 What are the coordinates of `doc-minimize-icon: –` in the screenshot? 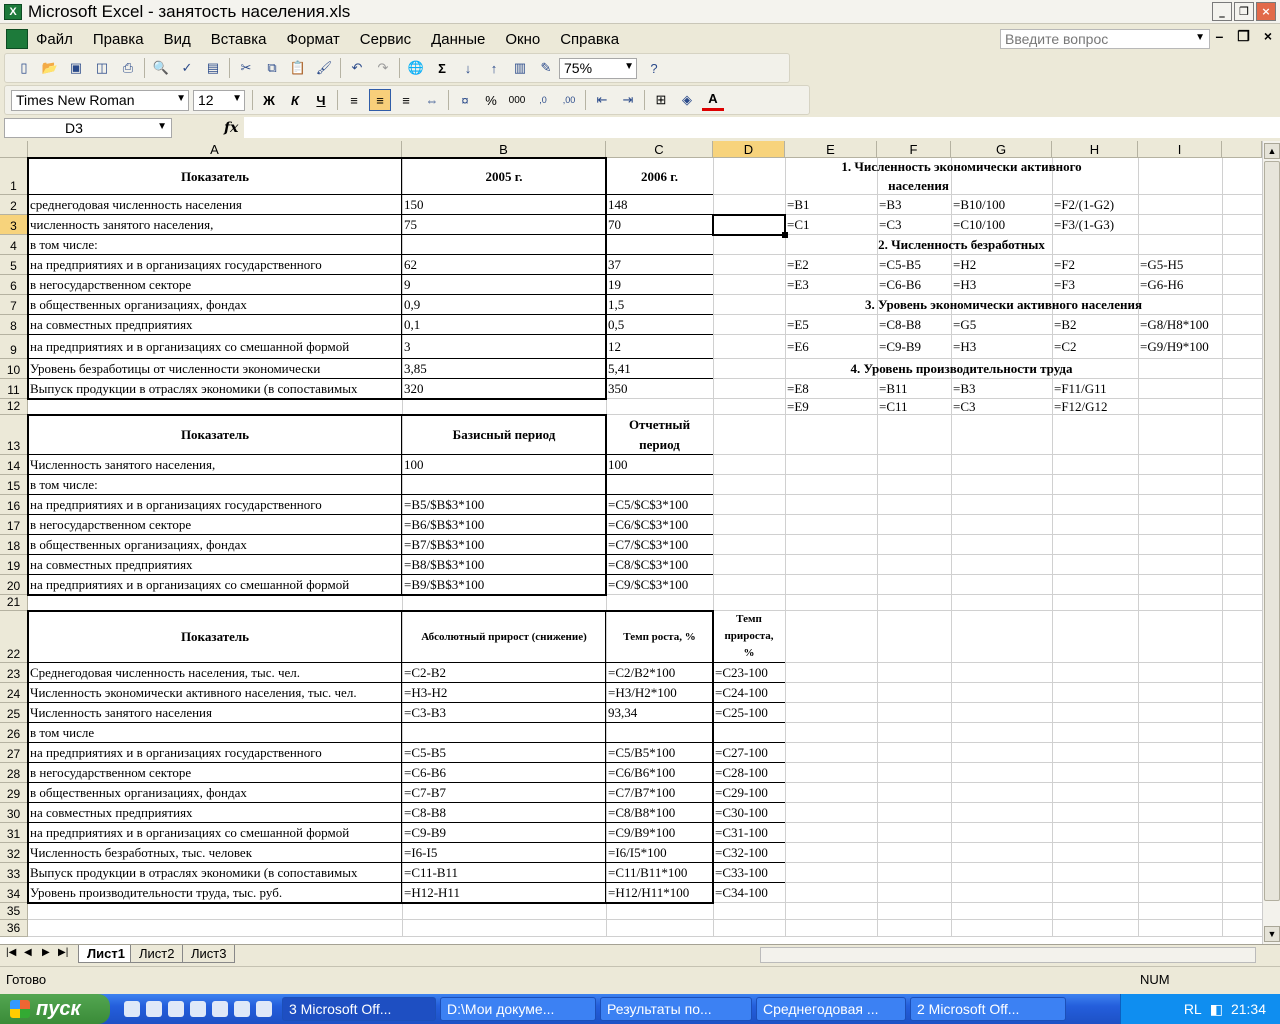 It's located at (1219, 36).